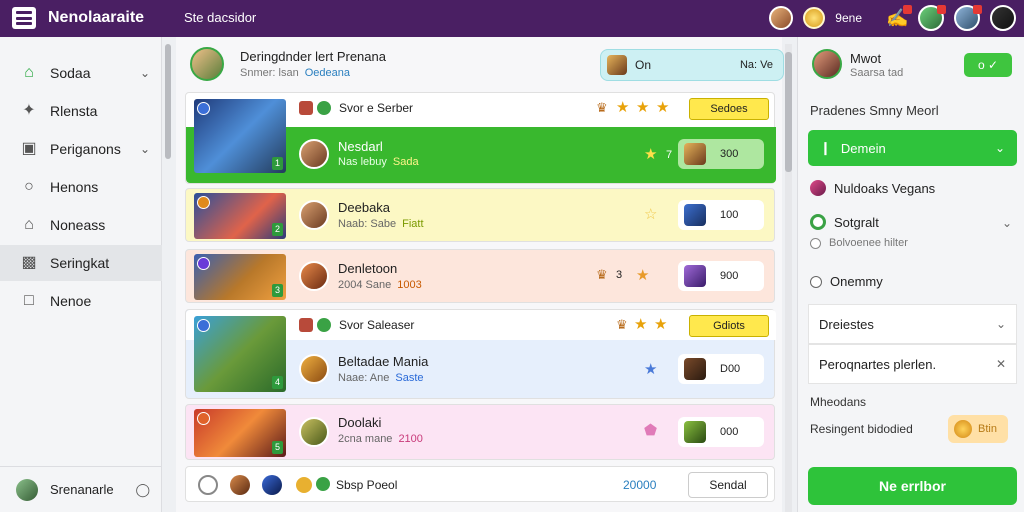 The height and width of the screenshot is (512, 1024). I want to click on score-box: 900, so click(721, 276).